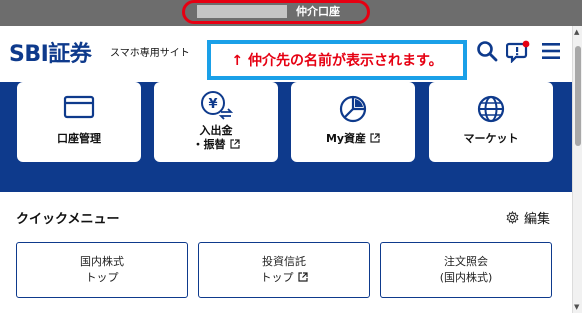  I want to click on yen-transfer-icon: ¥, so click(216, 105).